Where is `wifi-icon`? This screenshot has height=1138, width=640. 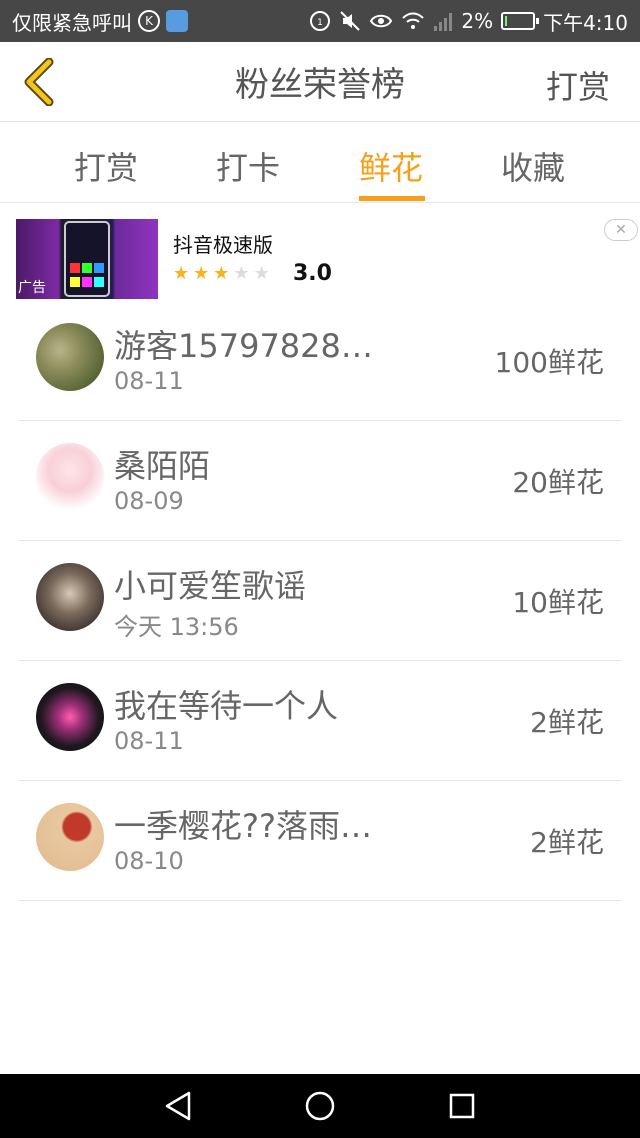 wifi-icon is located at coordinates (413, 21).